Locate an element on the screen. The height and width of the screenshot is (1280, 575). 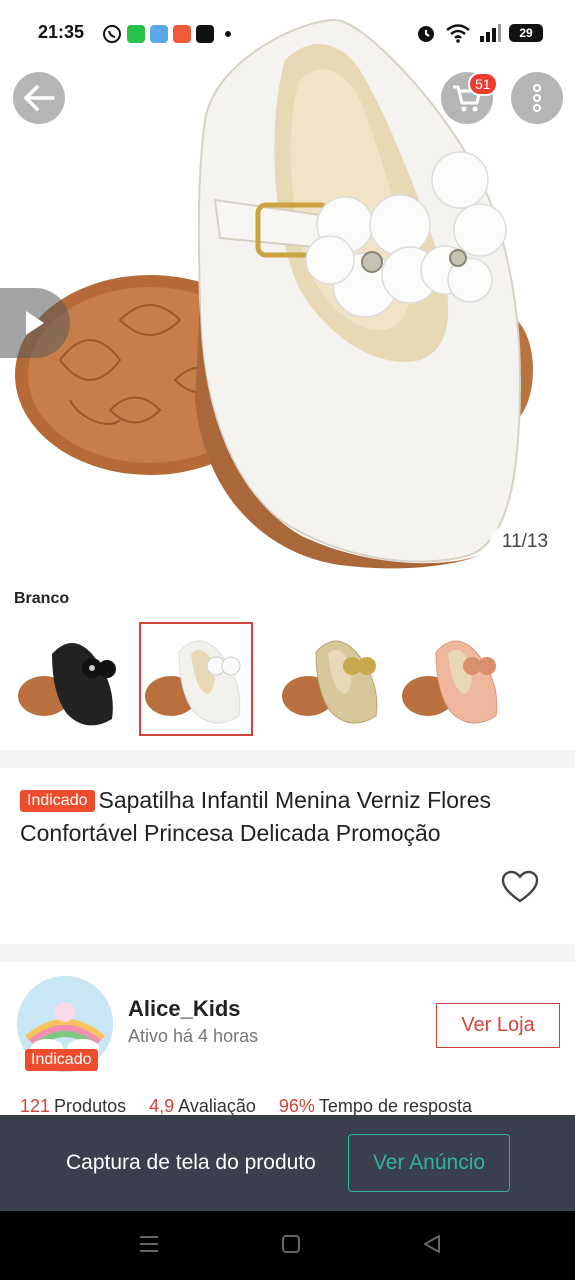
variant-gold is located at coordinates (331, 679).